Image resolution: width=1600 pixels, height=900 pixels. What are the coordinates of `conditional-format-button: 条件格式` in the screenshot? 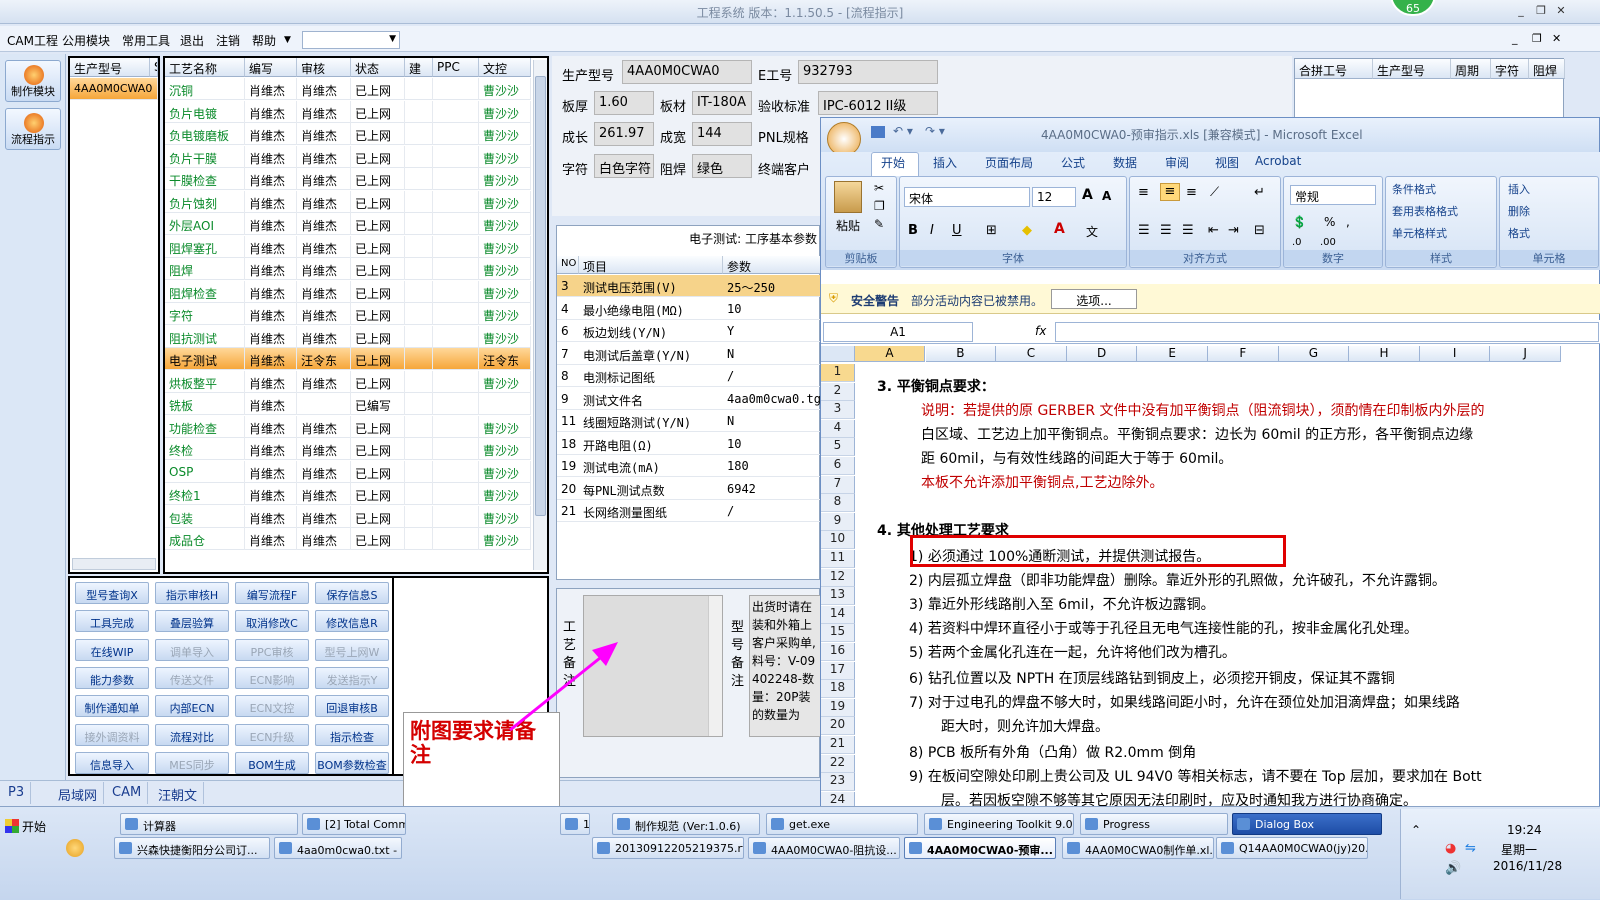 It's located at (1414, 189).